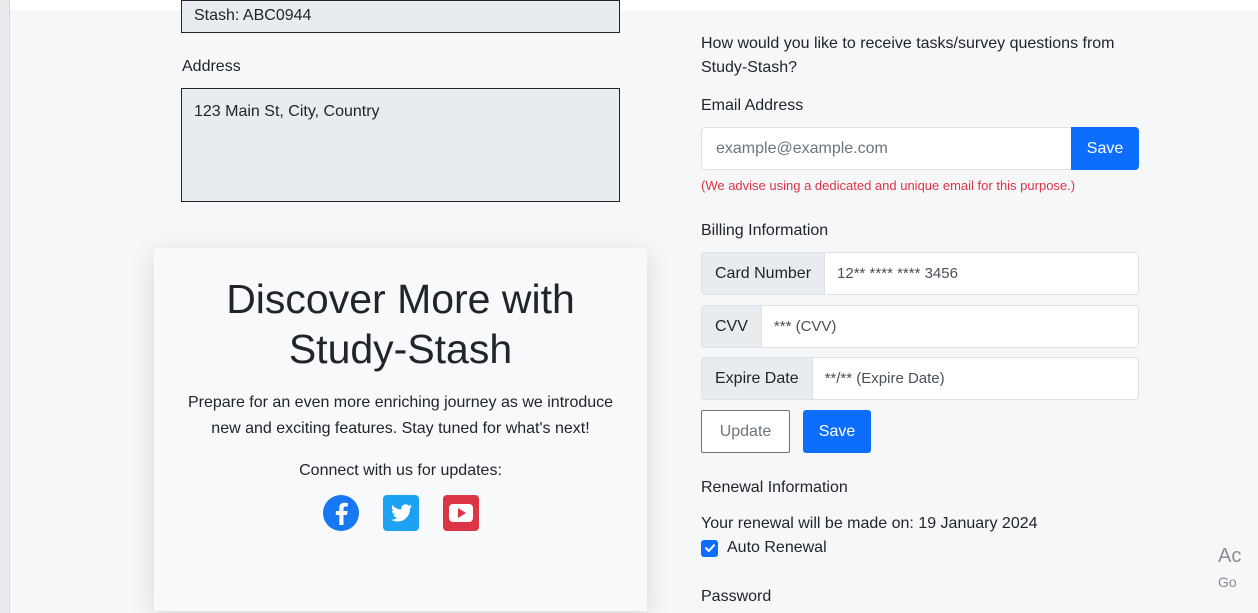  Describe the element at coordinates (5, 306) in the screenshot. I see `window-left-edge` at that location.